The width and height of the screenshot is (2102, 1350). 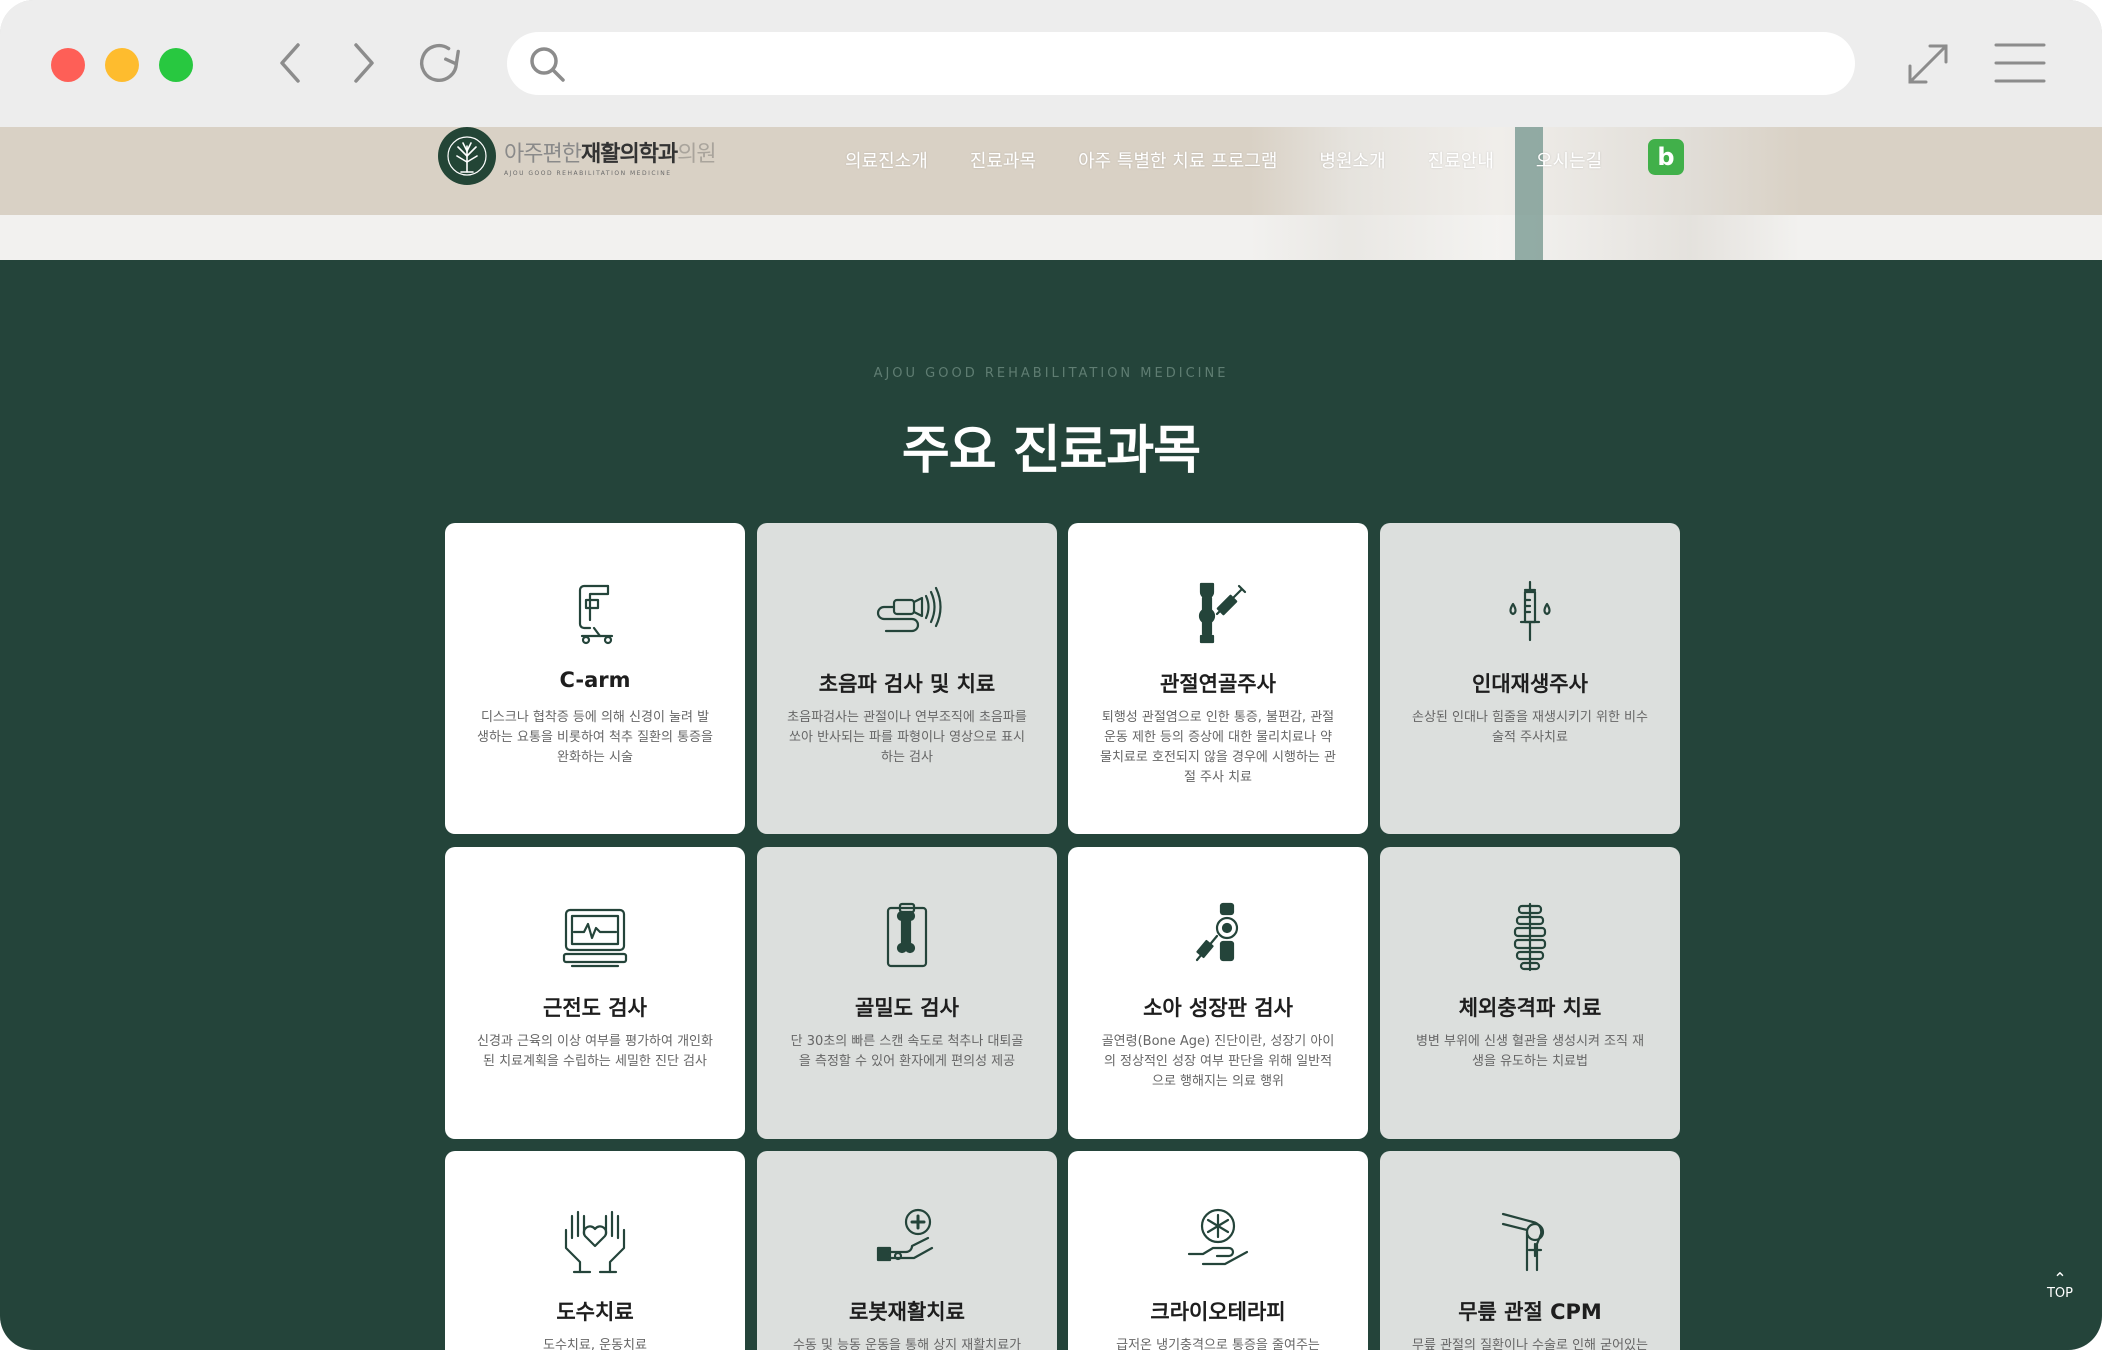 I want to click on back-button, so click(x=291, y=63).